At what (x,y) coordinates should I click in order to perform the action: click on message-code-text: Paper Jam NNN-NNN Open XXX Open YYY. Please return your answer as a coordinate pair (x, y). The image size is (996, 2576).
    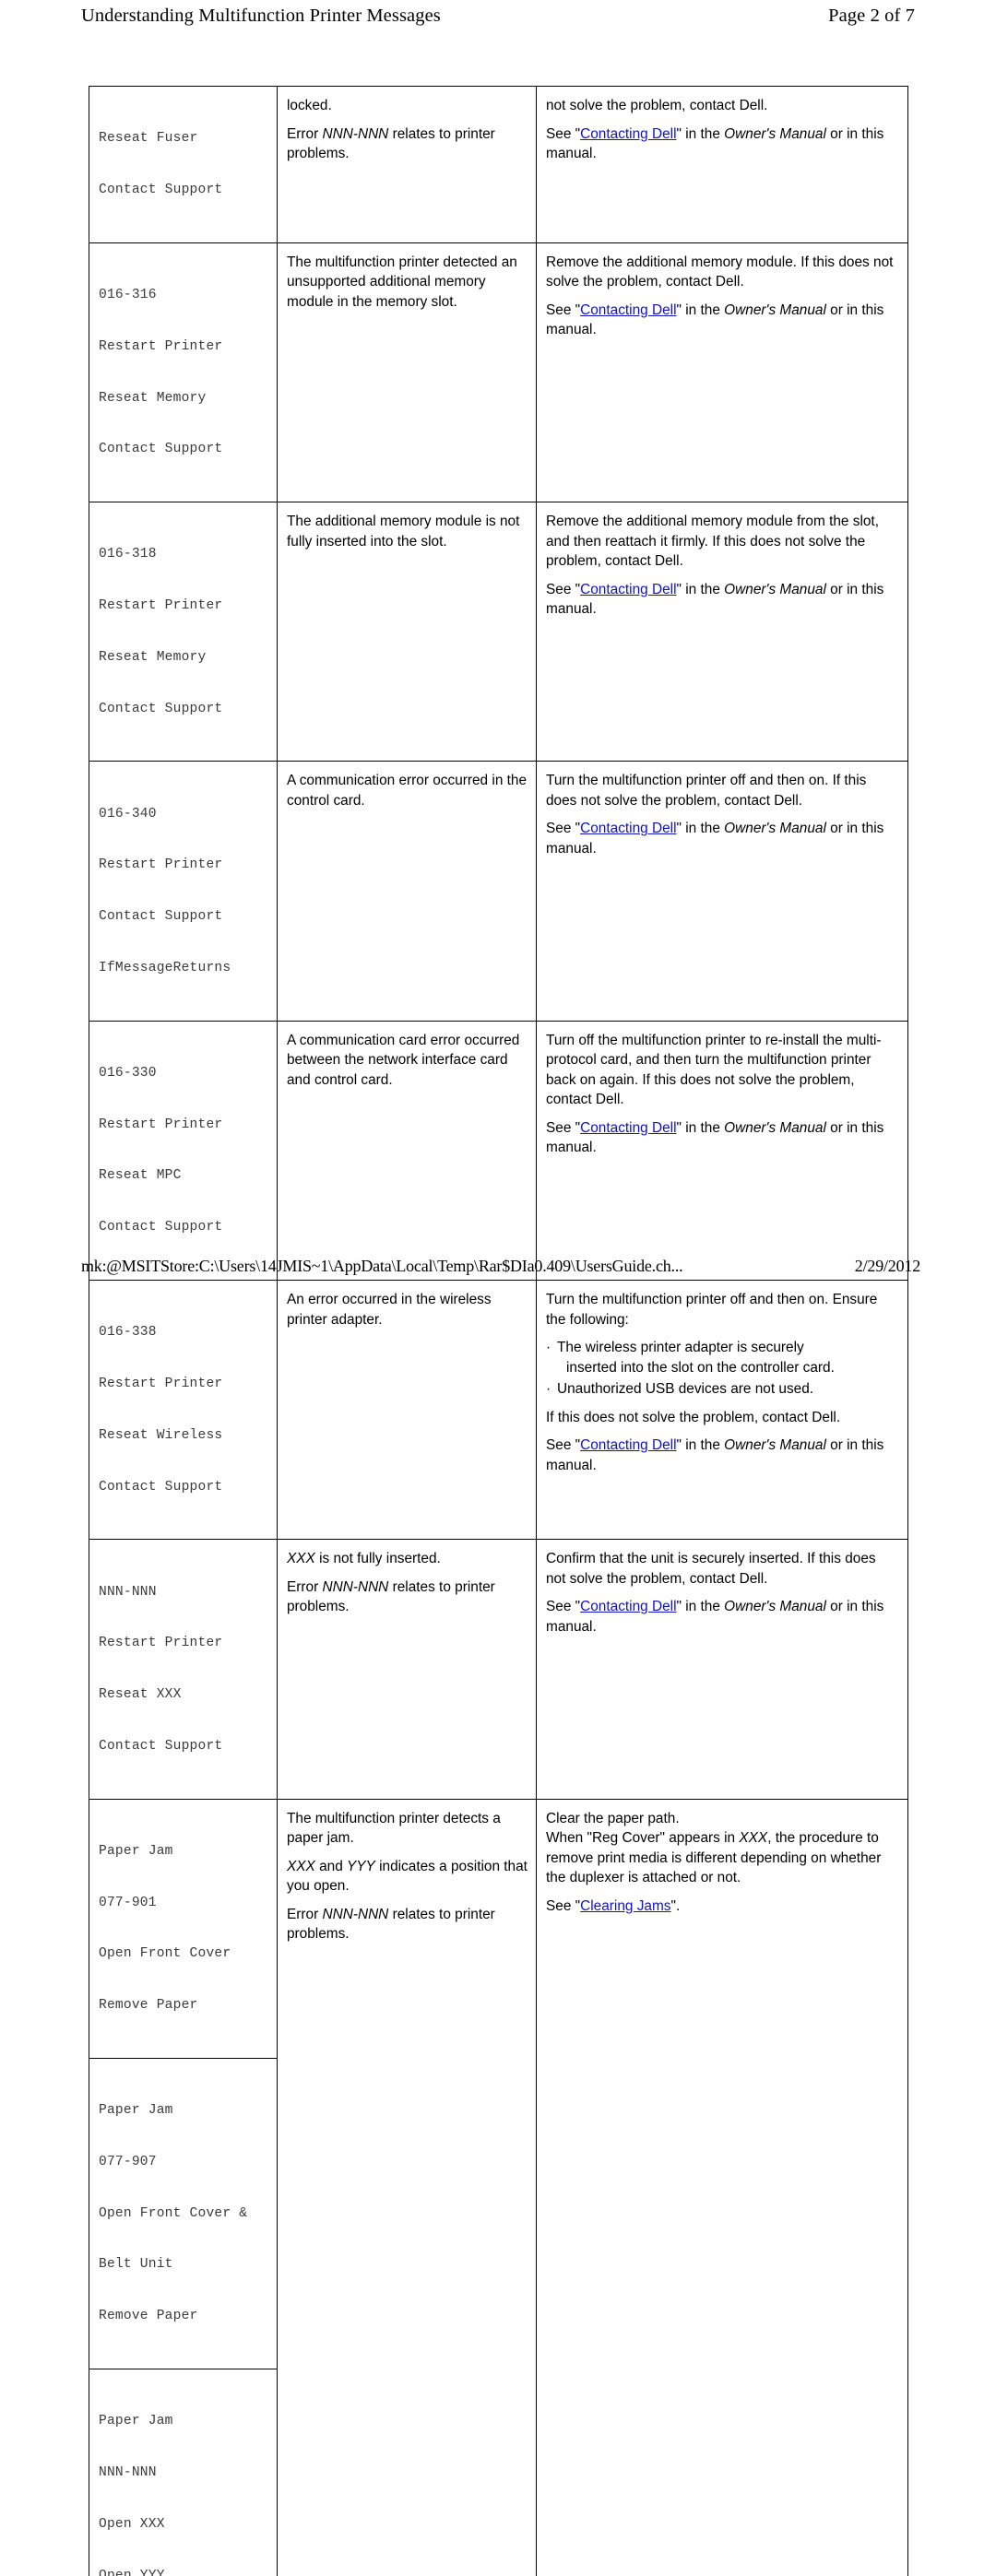
    Looking at the image, I should click on (183, 2477).